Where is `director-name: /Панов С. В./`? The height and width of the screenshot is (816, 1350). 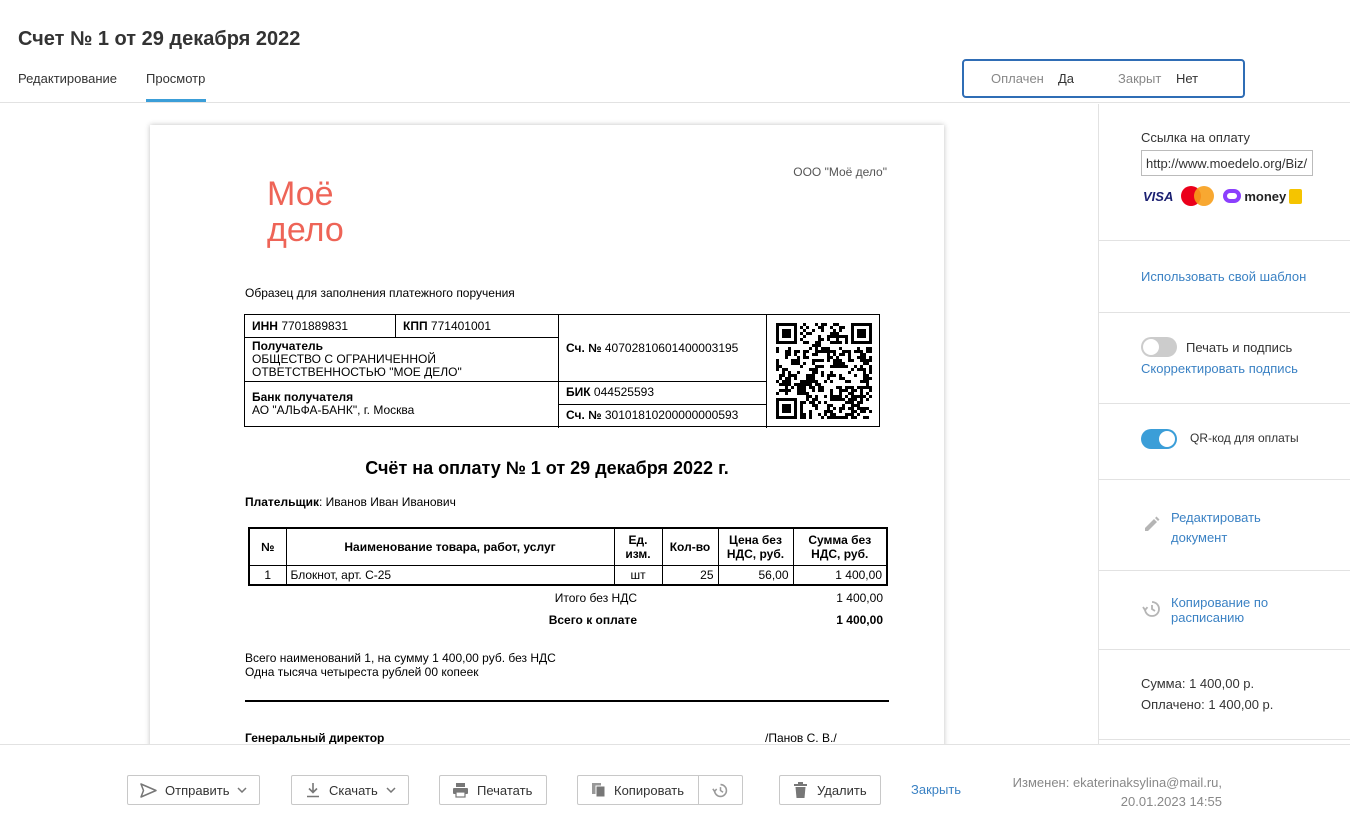
director-name: /Панов С. В./ is located at coordinates (801, 737).